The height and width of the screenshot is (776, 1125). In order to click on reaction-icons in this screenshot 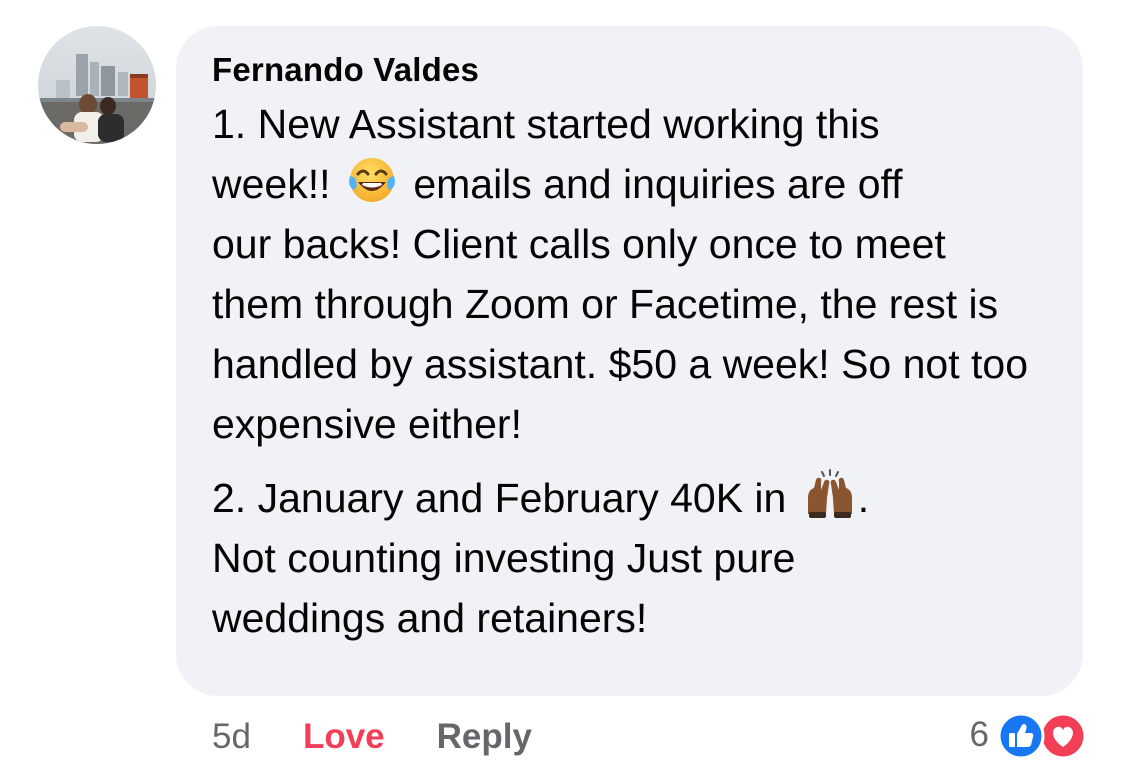, I will do `click(1043, 735)`.